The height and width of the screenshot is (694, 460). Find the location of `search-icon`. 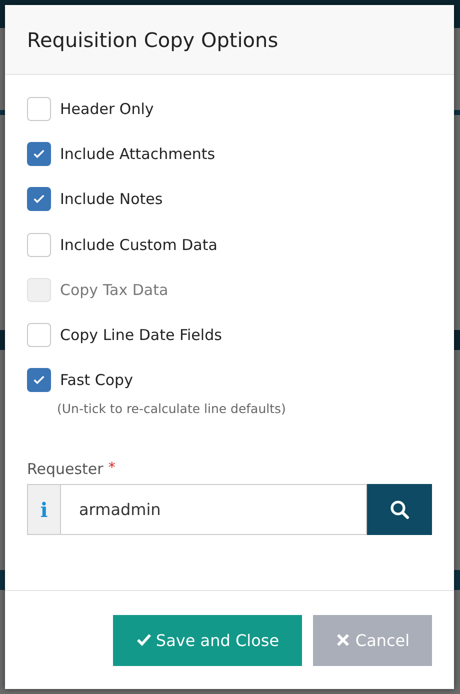

search-icon is located at coordinates (400, 510).